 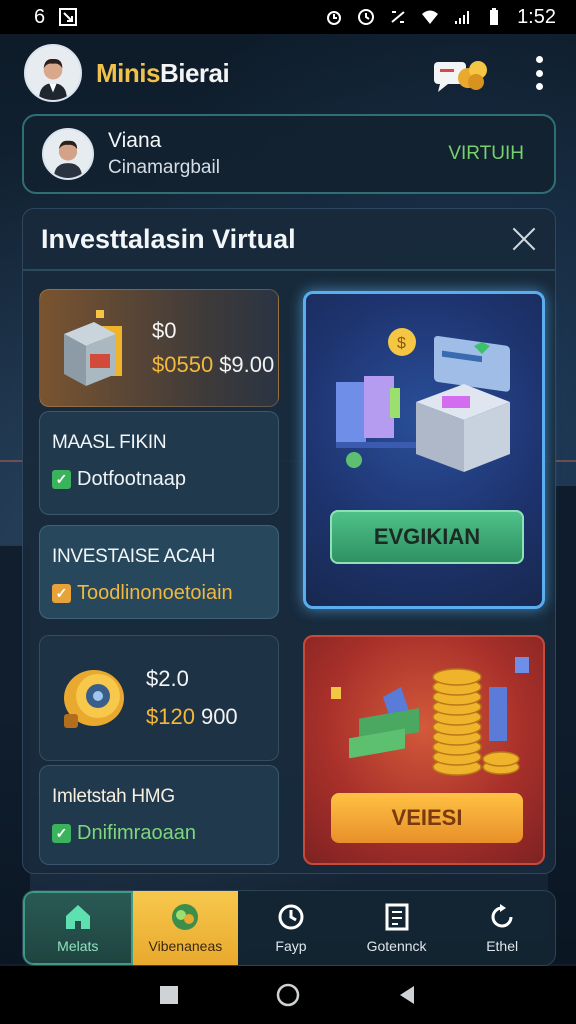 I want to click on feature-title: Imletstah HMG, so click(x=113, y=796).